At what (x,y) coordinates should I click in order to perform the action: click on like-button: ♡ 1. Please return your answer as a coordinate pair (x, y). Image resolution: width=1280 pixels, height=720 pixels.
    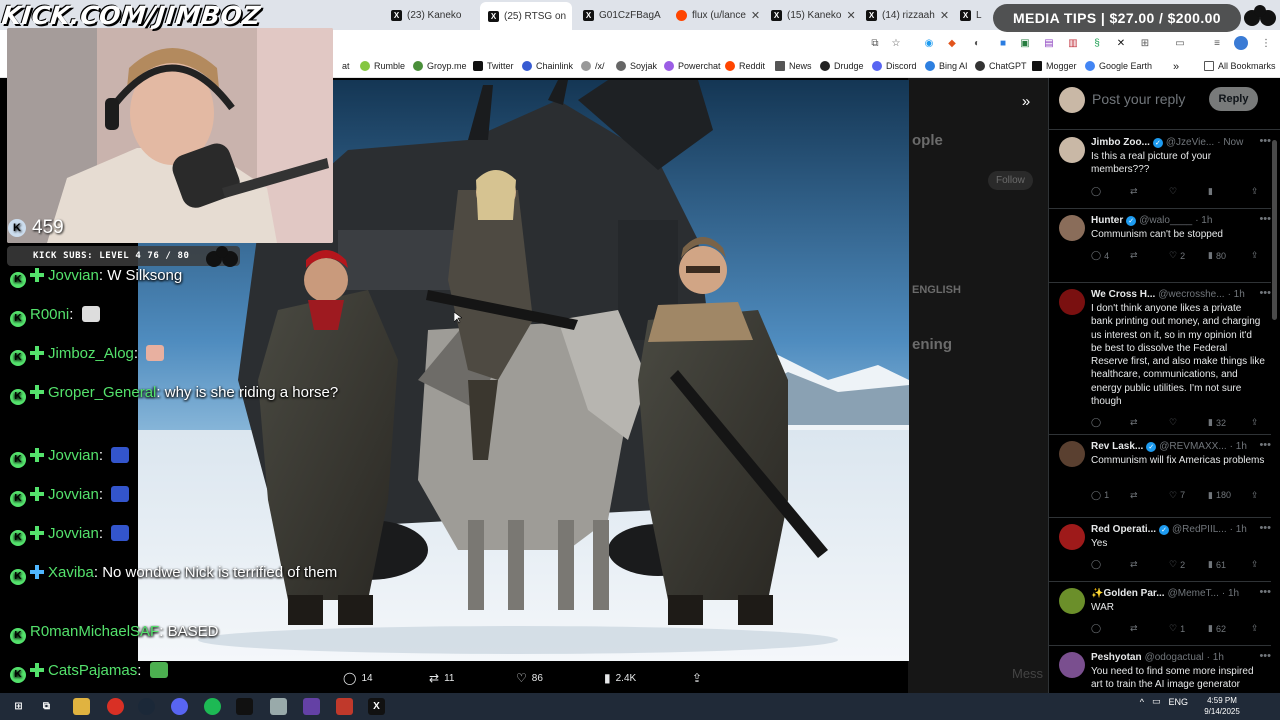
    Looking at the image, I should click on (1177, 628).